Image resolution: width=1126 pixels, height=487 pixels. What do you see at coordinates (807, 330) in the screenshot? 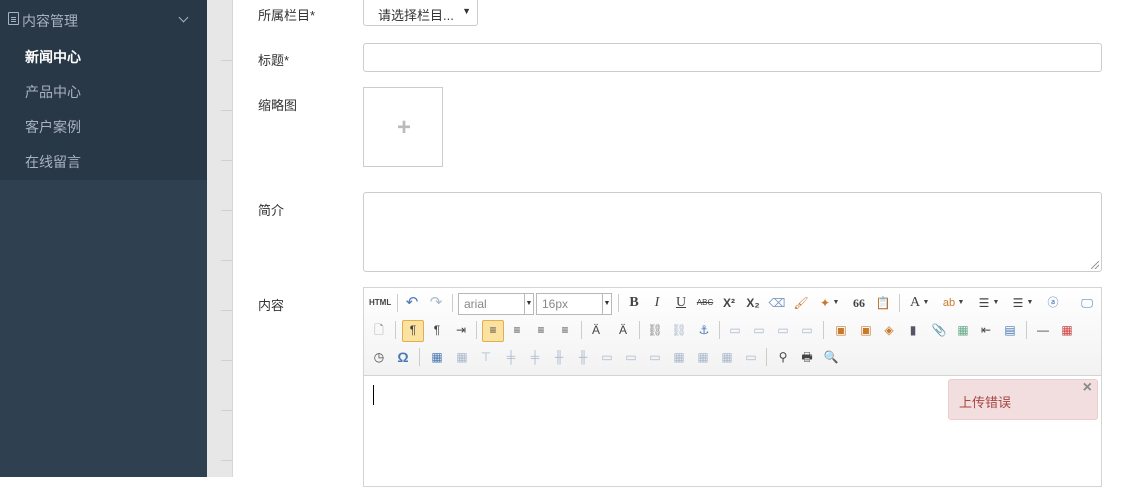
I see `image-center-icon: ▭` at bounding box center [807, 330].